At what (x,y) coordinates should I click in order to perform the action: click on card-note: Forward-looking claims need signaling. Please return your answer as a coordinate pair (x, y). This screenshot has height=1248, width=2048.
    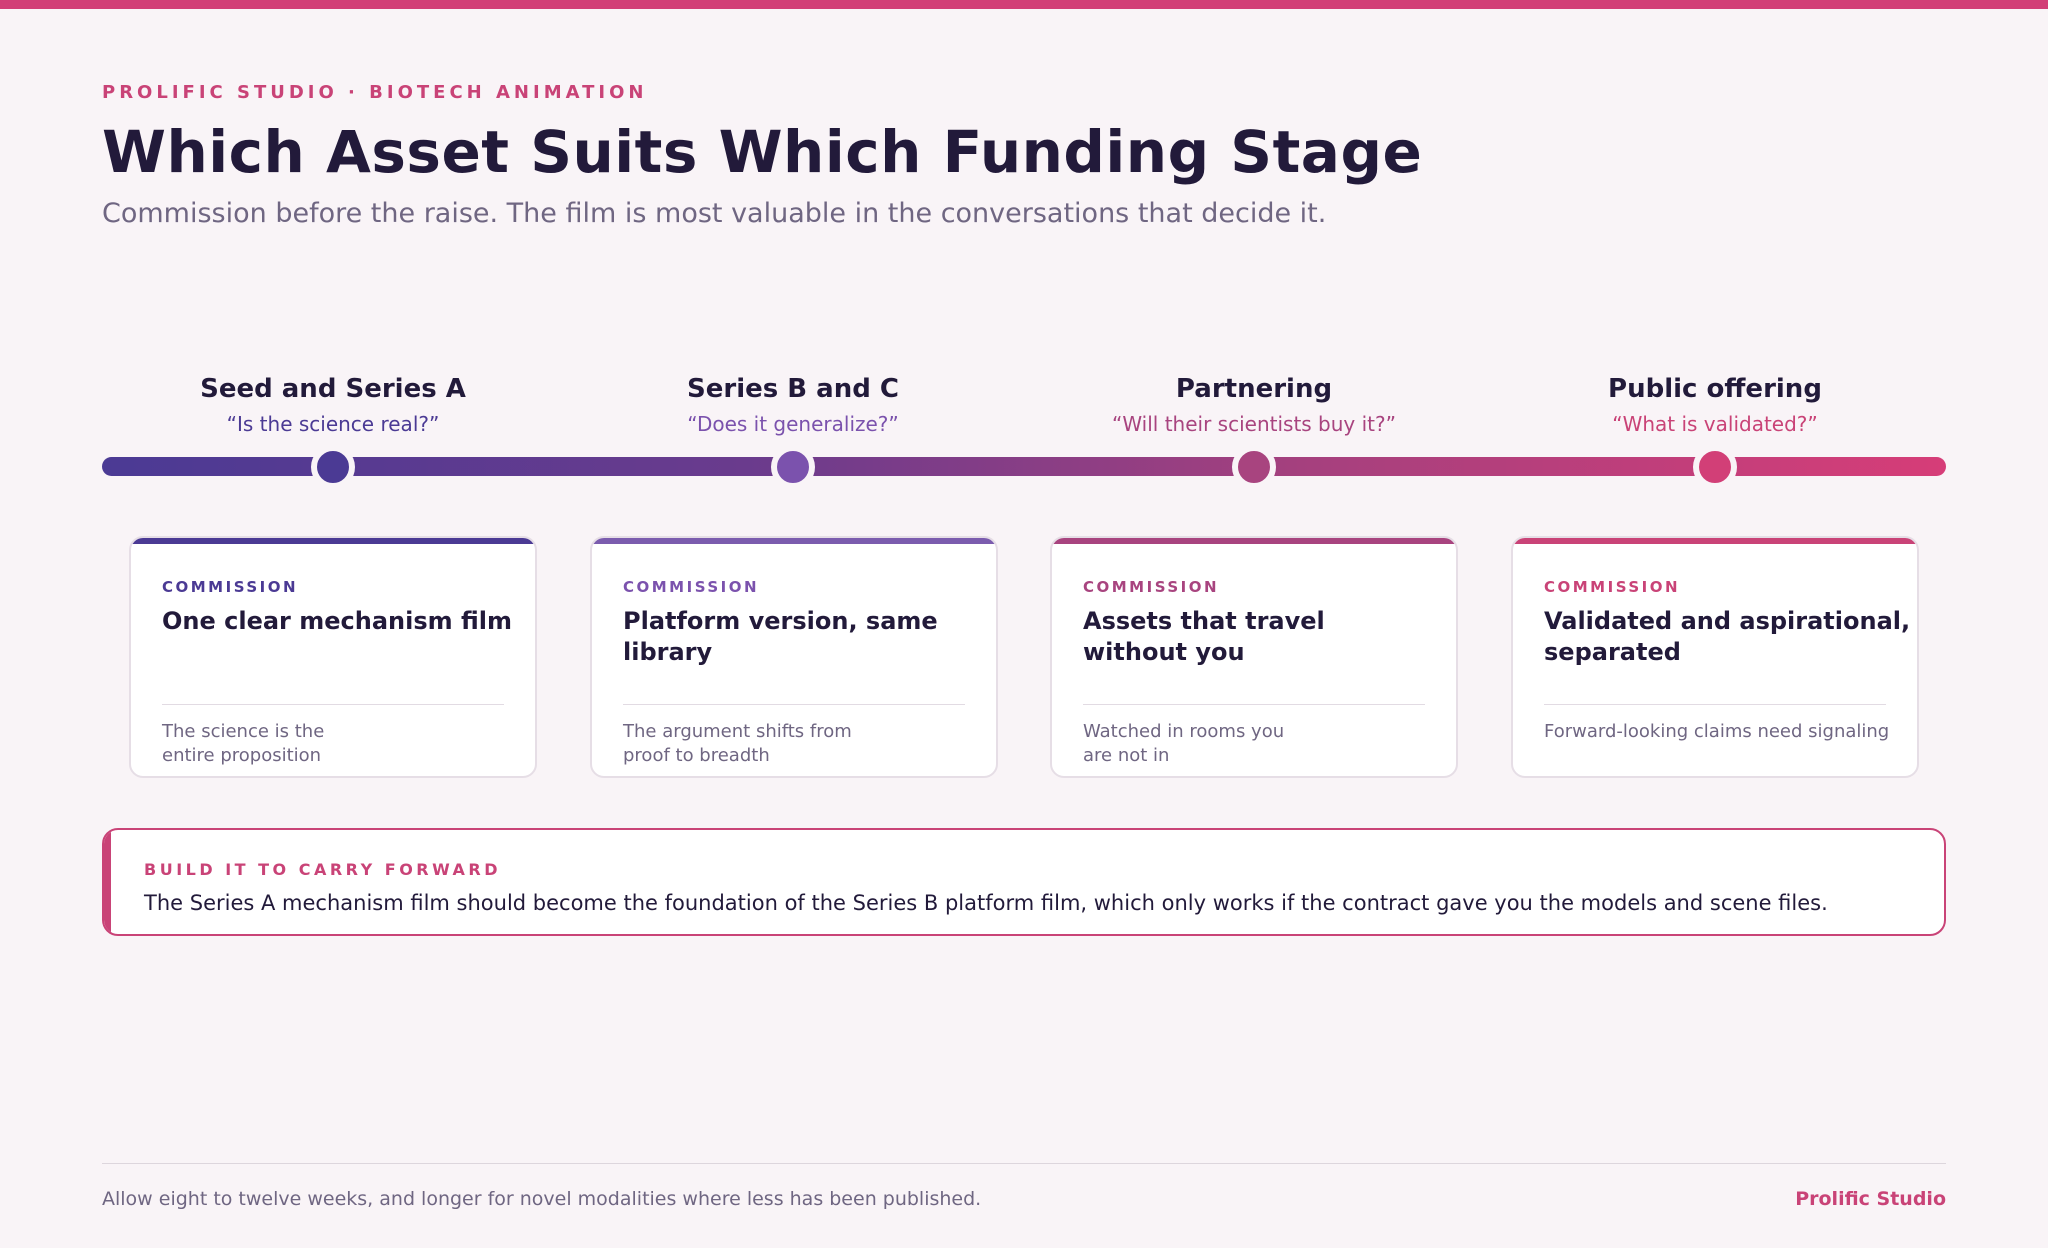
    Looking at the image, I should click on (1717, 731).